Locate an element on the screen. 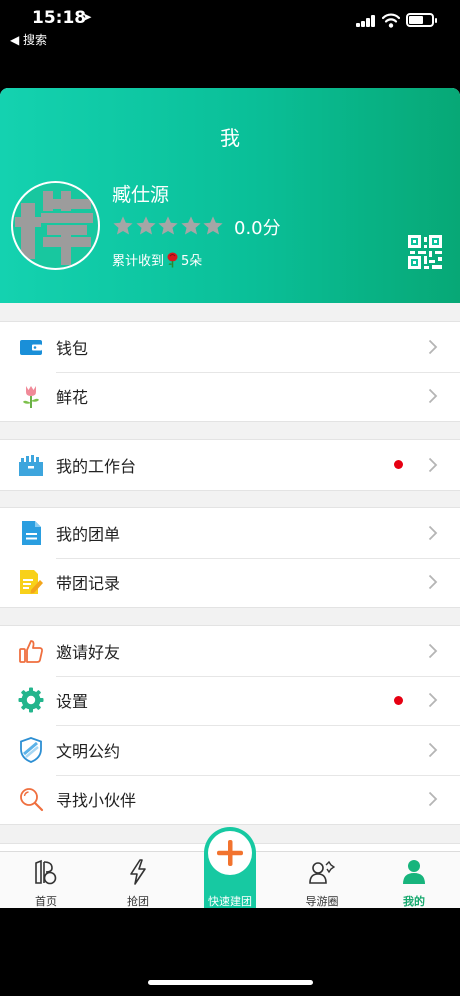  quick-create-circle is located at coordinates (230, 853).